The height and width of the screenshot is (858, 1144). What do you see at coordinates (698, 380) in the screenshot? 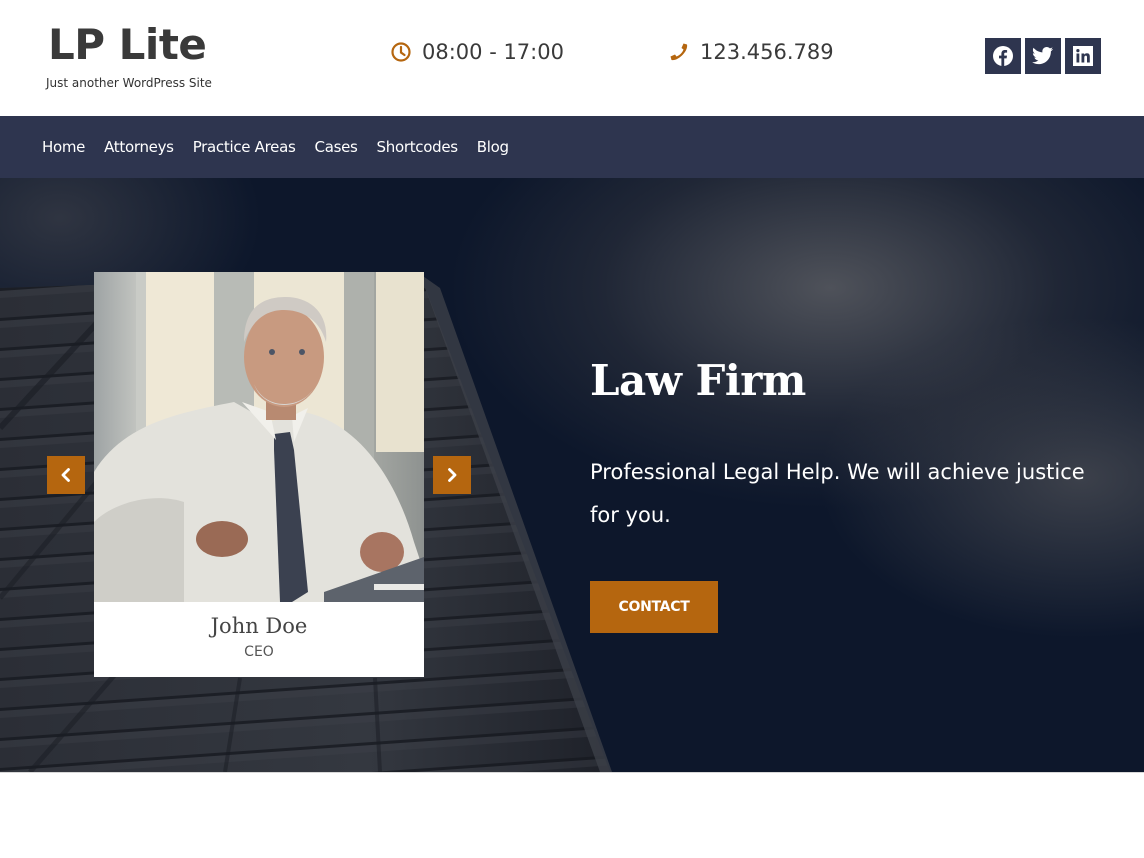
I see `hero-title: Law Firm` at bounding box center [698, 380].